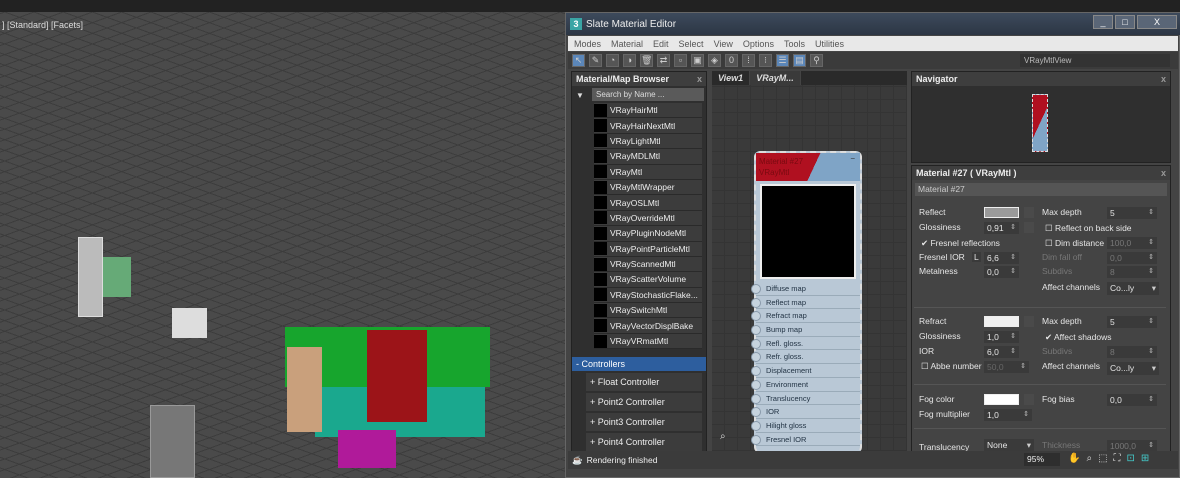 This screenshot has height=478, width=1180. What do you see at coordinates (808, 167) in the screenshot?
I see `node-header: Material #27 VRayMtl −` at bounding box center [808, 167].